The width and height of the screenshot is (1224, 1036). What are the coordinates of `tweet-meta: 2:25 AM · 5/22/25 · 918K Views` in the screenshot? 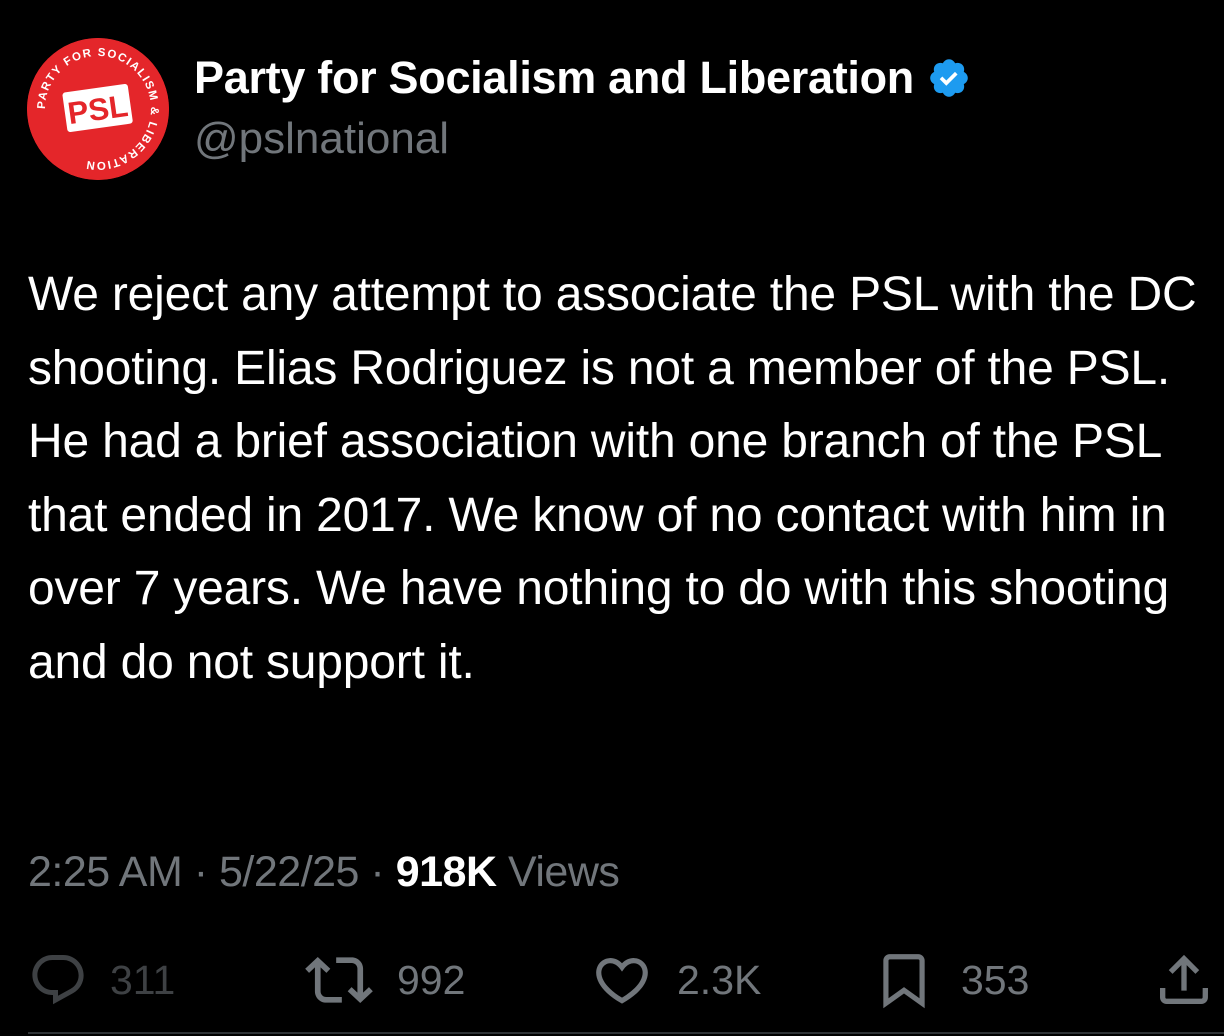 It's located at (324, 872).